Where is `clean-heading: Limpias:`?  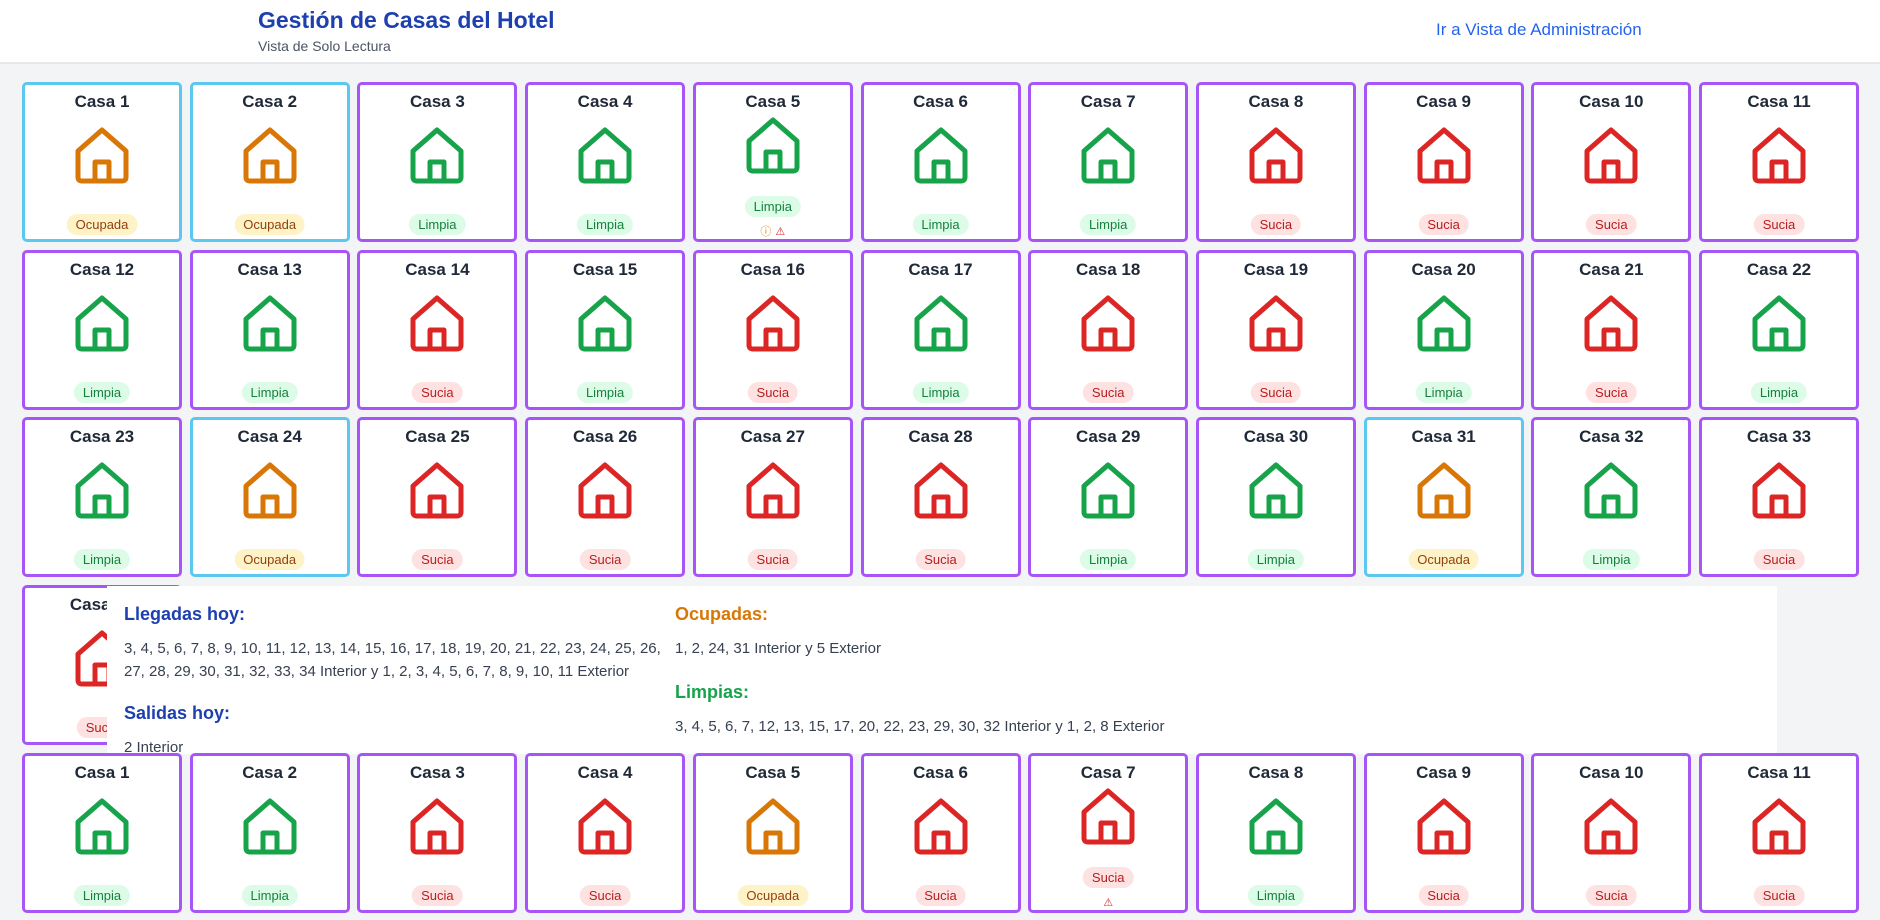 clean-heading: Limpias: is located at coordinates (712, 692).